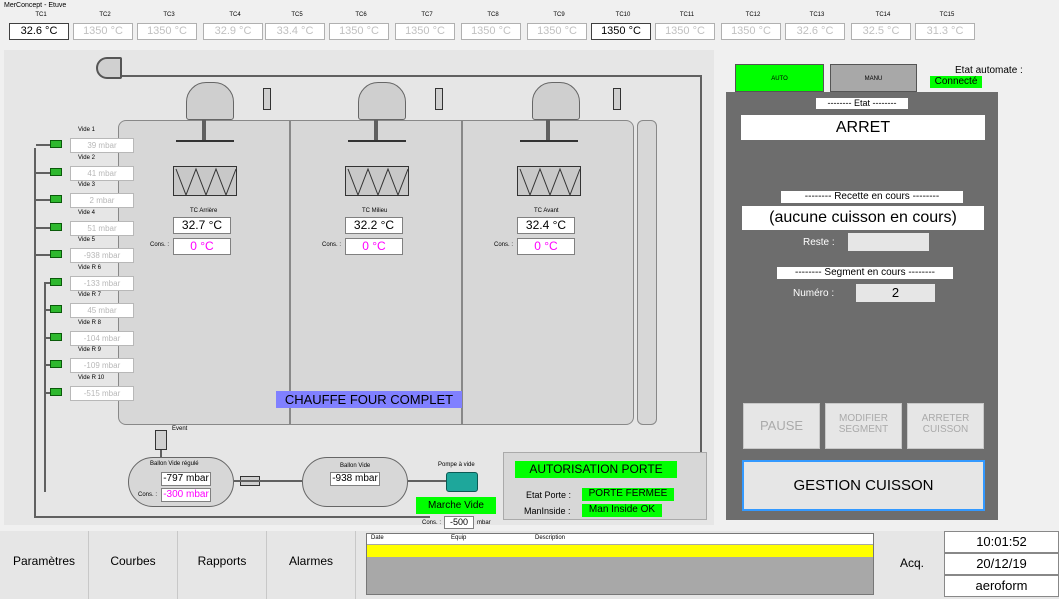 The height and width of the screenshot is (599, 1059). I want to click on tc-value-6: 1350 °C, so click(359, 31).